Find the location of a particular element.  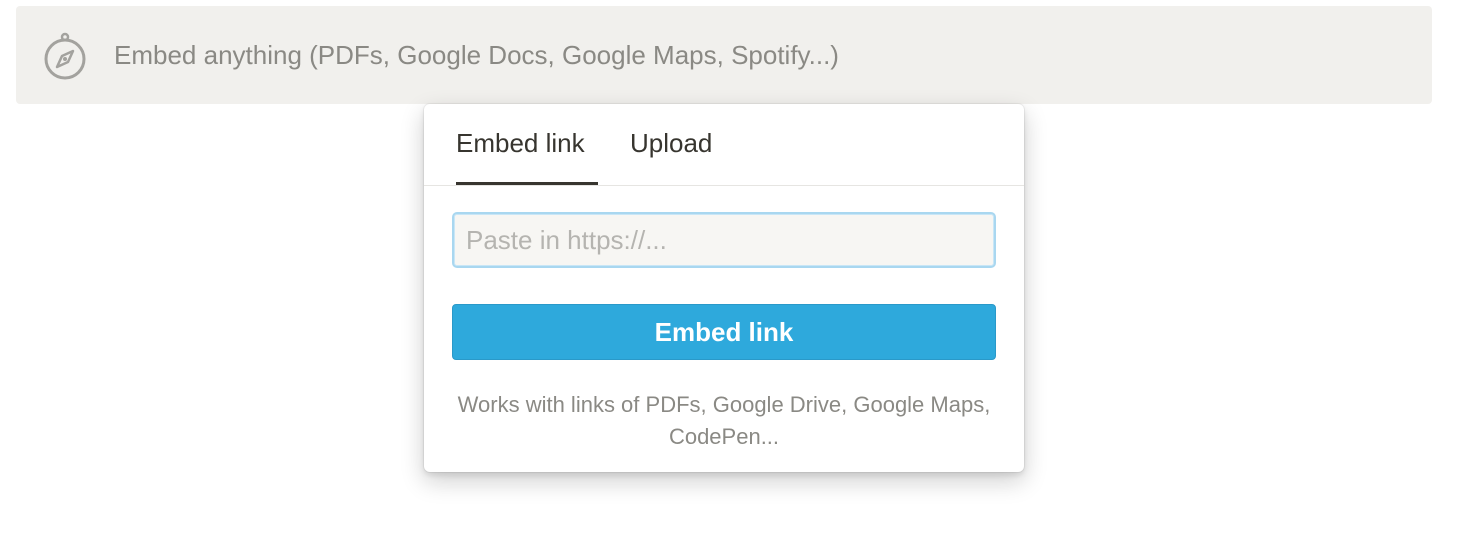

tab-embed-link: Embed link is located at coordinates (520, 143).